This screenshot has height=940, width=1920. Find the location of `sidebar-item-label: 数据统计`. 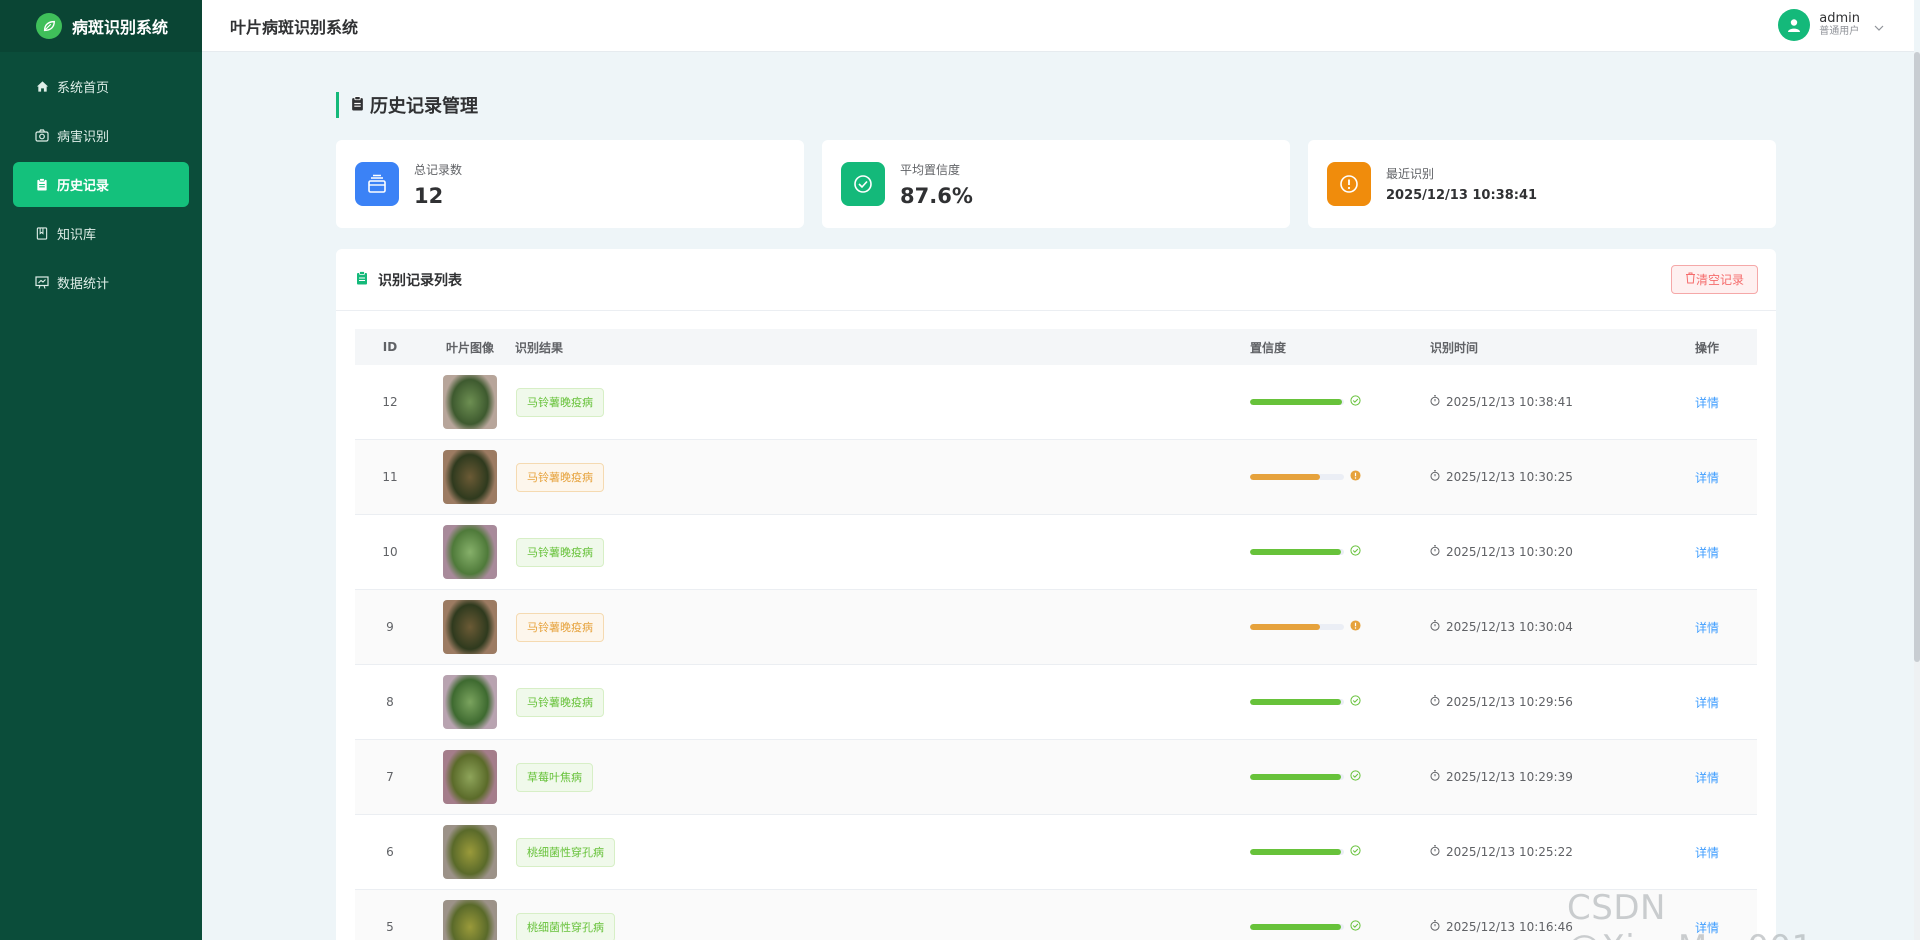

sidebar-item-label: 数据统计 is located at coordinates (83, 284).